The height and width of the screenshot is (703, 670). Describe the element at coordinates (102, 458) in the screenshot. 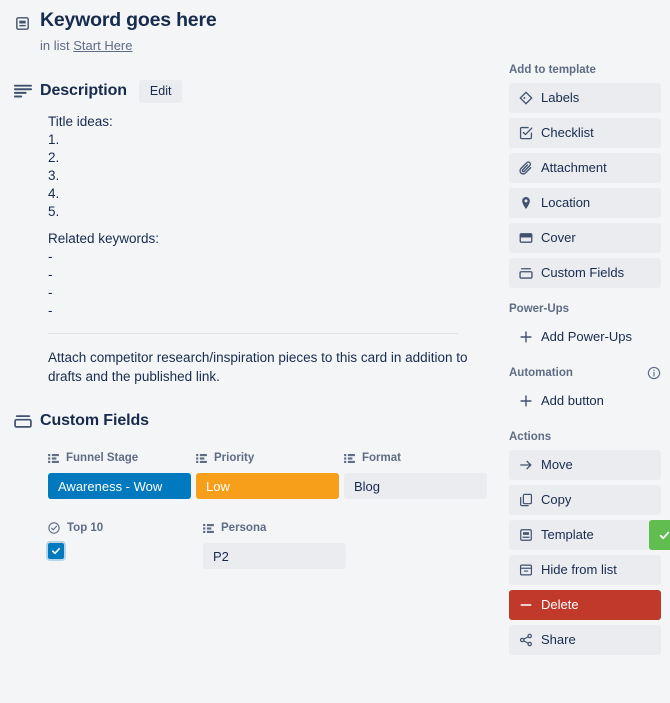

I see `custom-field-label-text: Funnel Stage` at that location.